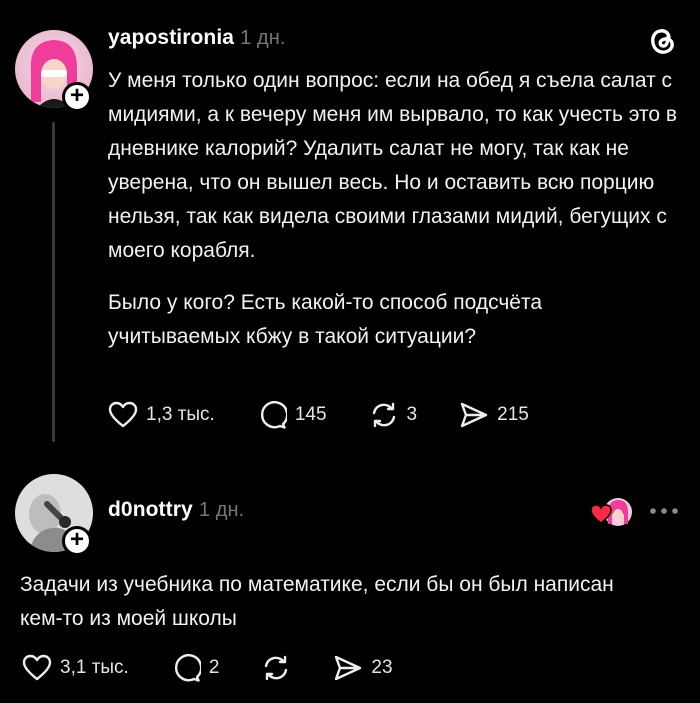 This screenshot has height=703, width=700. I want to click on repost-button: 3, so click(393, 415).